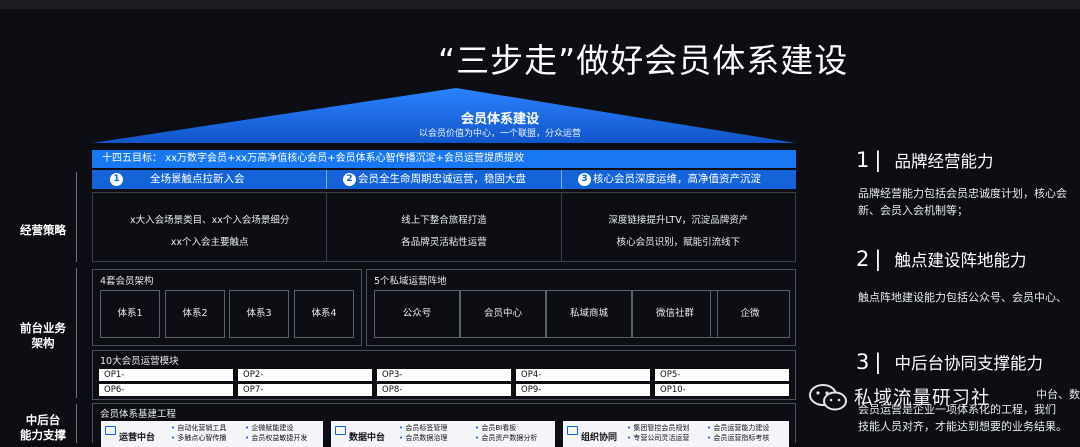 This screenshot has width=1080, height=447. Describe the element at coordinates (116, 179) in the screenshot. I see `step-number-1: 1` at that location.